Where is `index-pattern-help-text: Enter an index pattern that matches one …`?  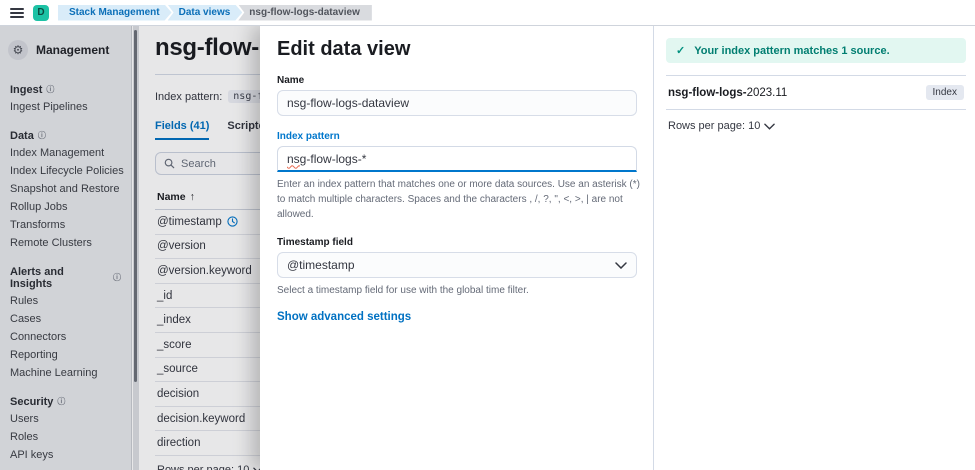
index-pattern-help-text: Enter an index pattern that matches one … is located at coordinates (458, 199).